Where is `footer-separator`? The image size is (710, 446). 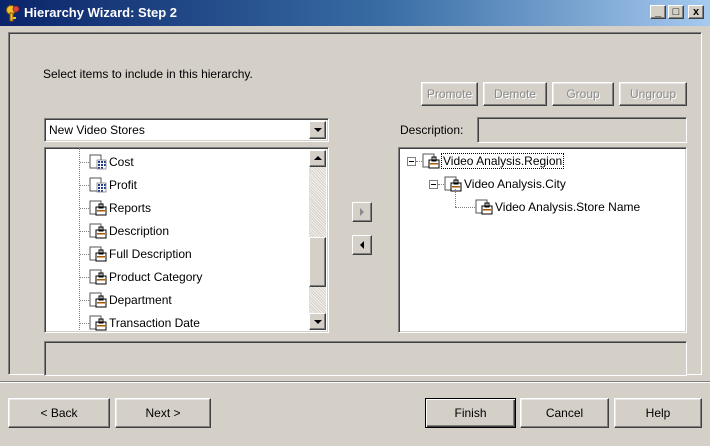 footer-separator is located at coordinates (355, 382).